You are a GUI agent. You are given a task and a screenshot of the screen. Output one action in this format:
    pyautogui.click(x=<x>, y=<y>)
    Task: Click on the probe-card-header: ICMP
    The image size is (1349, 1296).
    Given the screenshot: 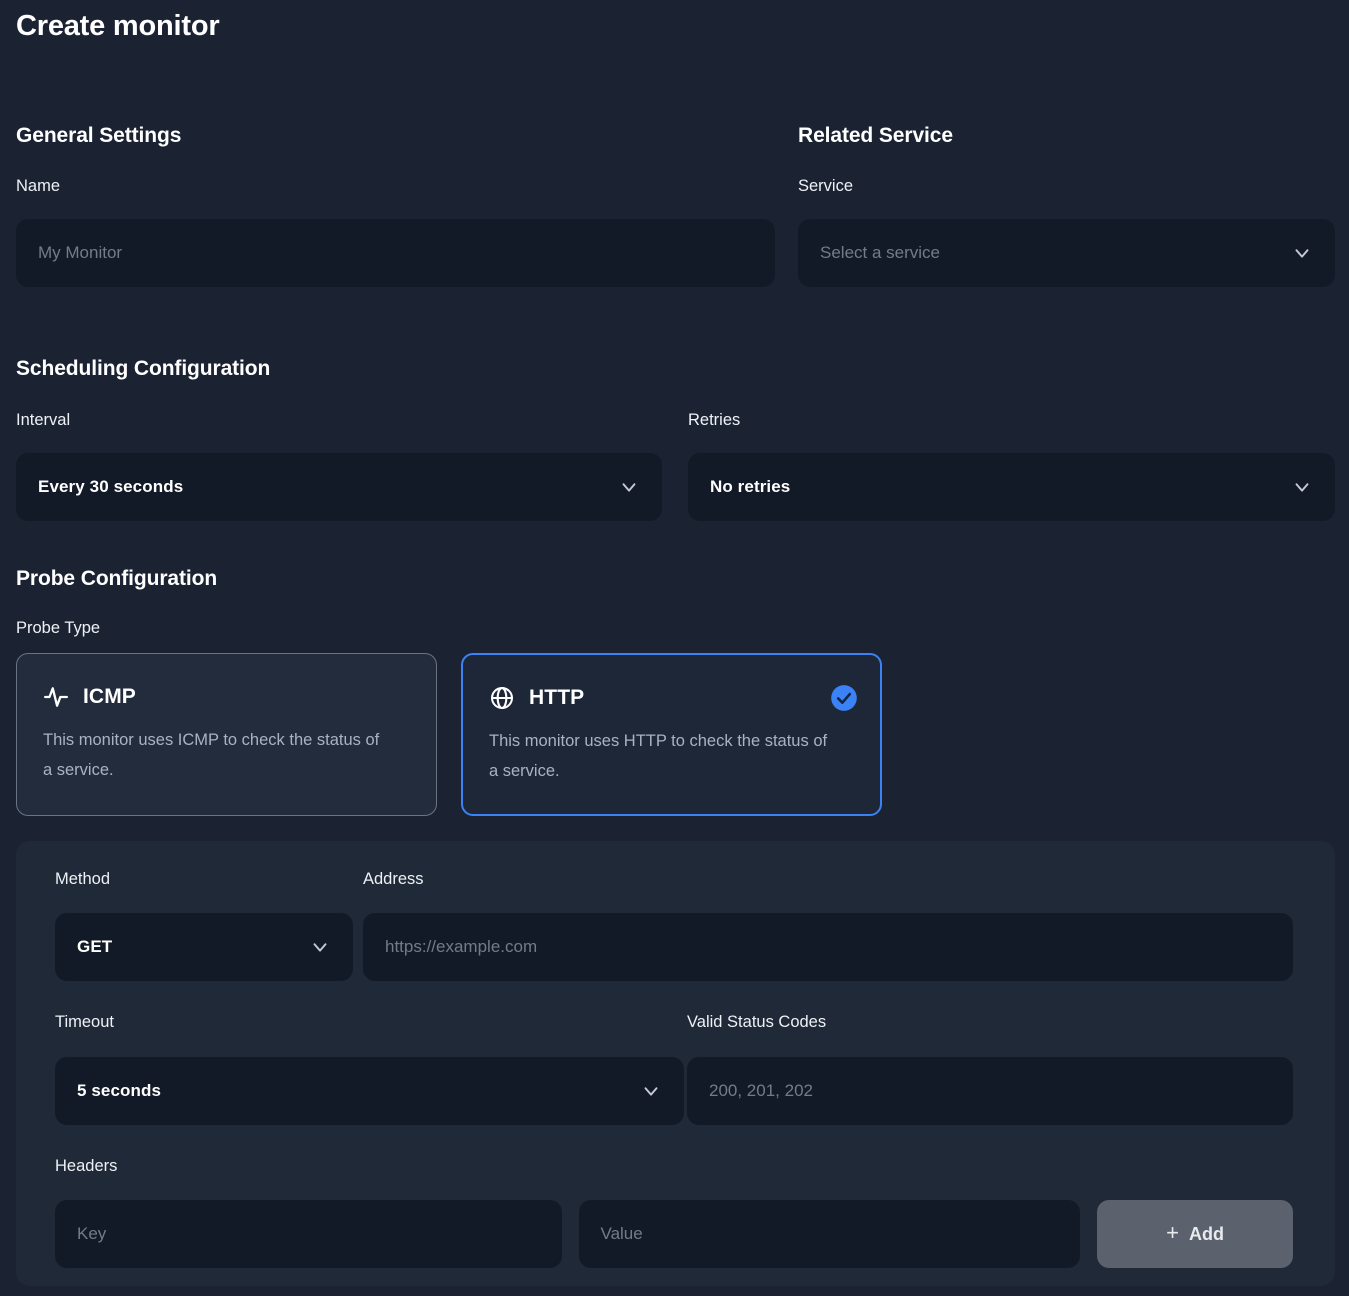 What is the action you would take?
    pyautogui.click(x=226, y=697)
    